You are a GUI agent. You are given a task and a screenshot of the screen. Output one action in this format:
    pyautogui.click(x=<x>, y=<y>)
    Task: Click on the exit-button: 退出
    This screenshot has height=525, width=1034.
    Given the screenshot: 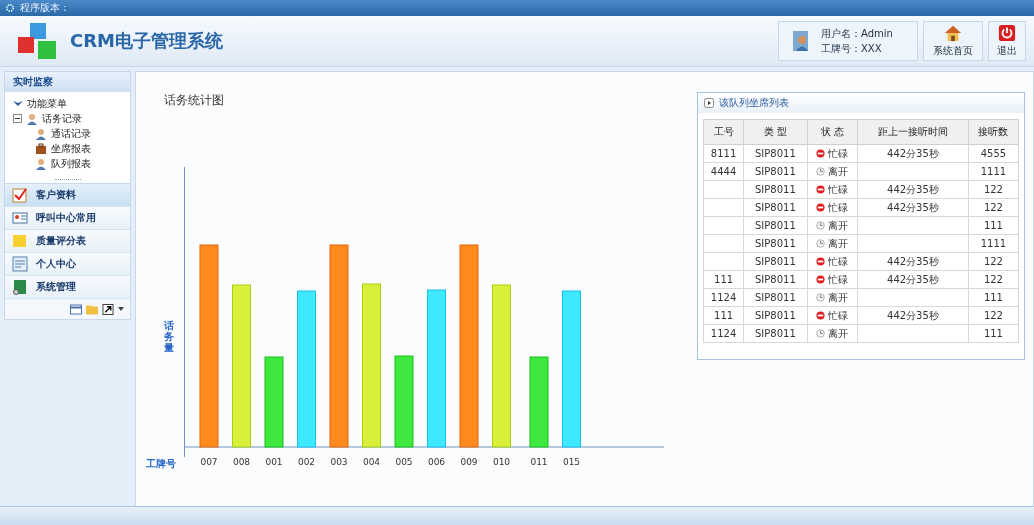 What is the action you would take?
    pyautogui.click(x=1007, y=41)
    